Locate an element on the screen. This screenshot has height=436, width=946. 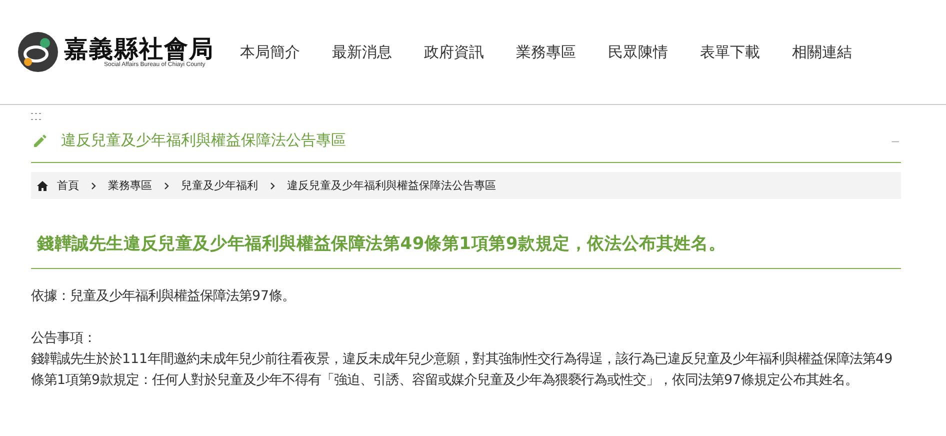
nav-link: 業務專區 is located at coordinates (546, 52).